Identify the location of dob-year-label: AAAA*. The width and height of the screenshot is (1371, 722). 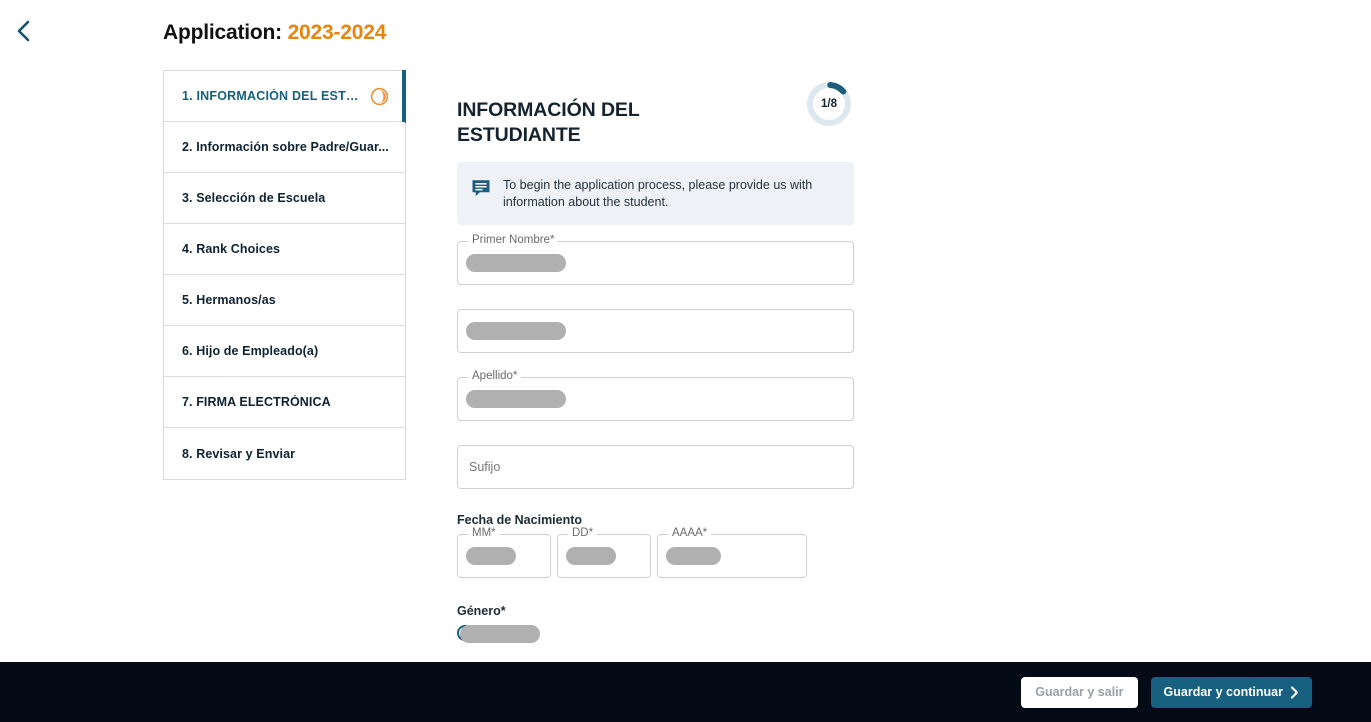
(690, 533).